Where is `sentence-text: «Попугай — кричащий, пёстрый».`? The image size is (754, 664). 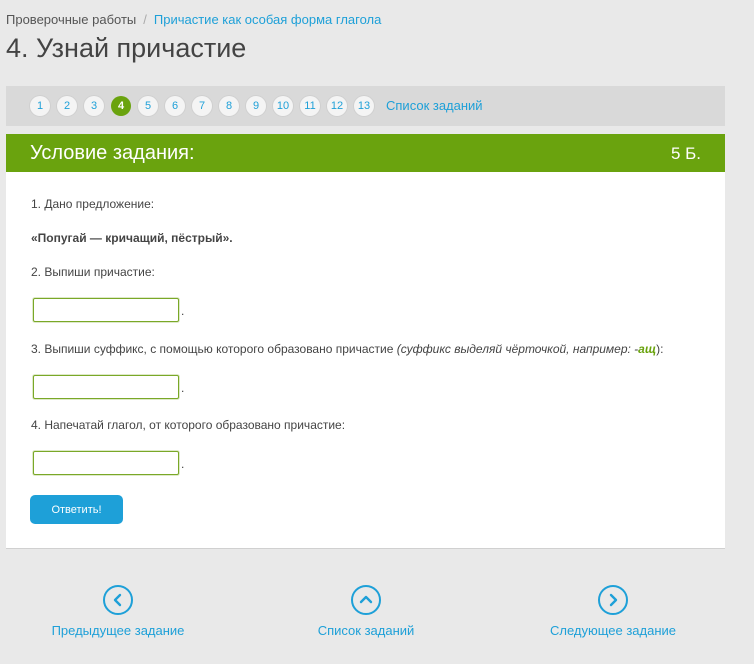 sentence-text: «Попугай — кричащий, пёстрый». is located at coordinates (132, 238).